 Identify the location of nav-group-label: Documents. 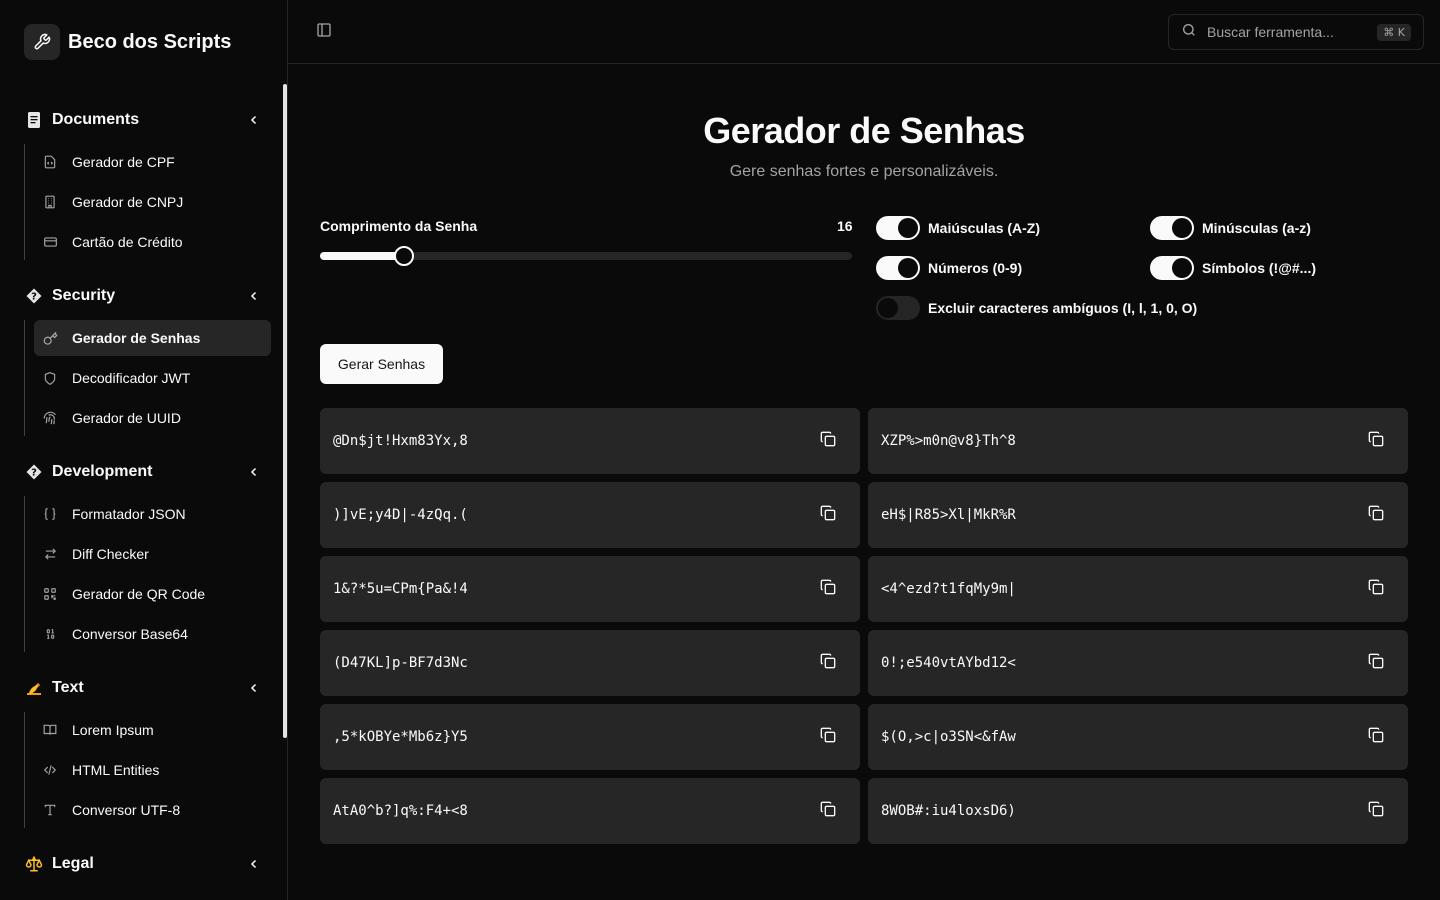
(96, 119).